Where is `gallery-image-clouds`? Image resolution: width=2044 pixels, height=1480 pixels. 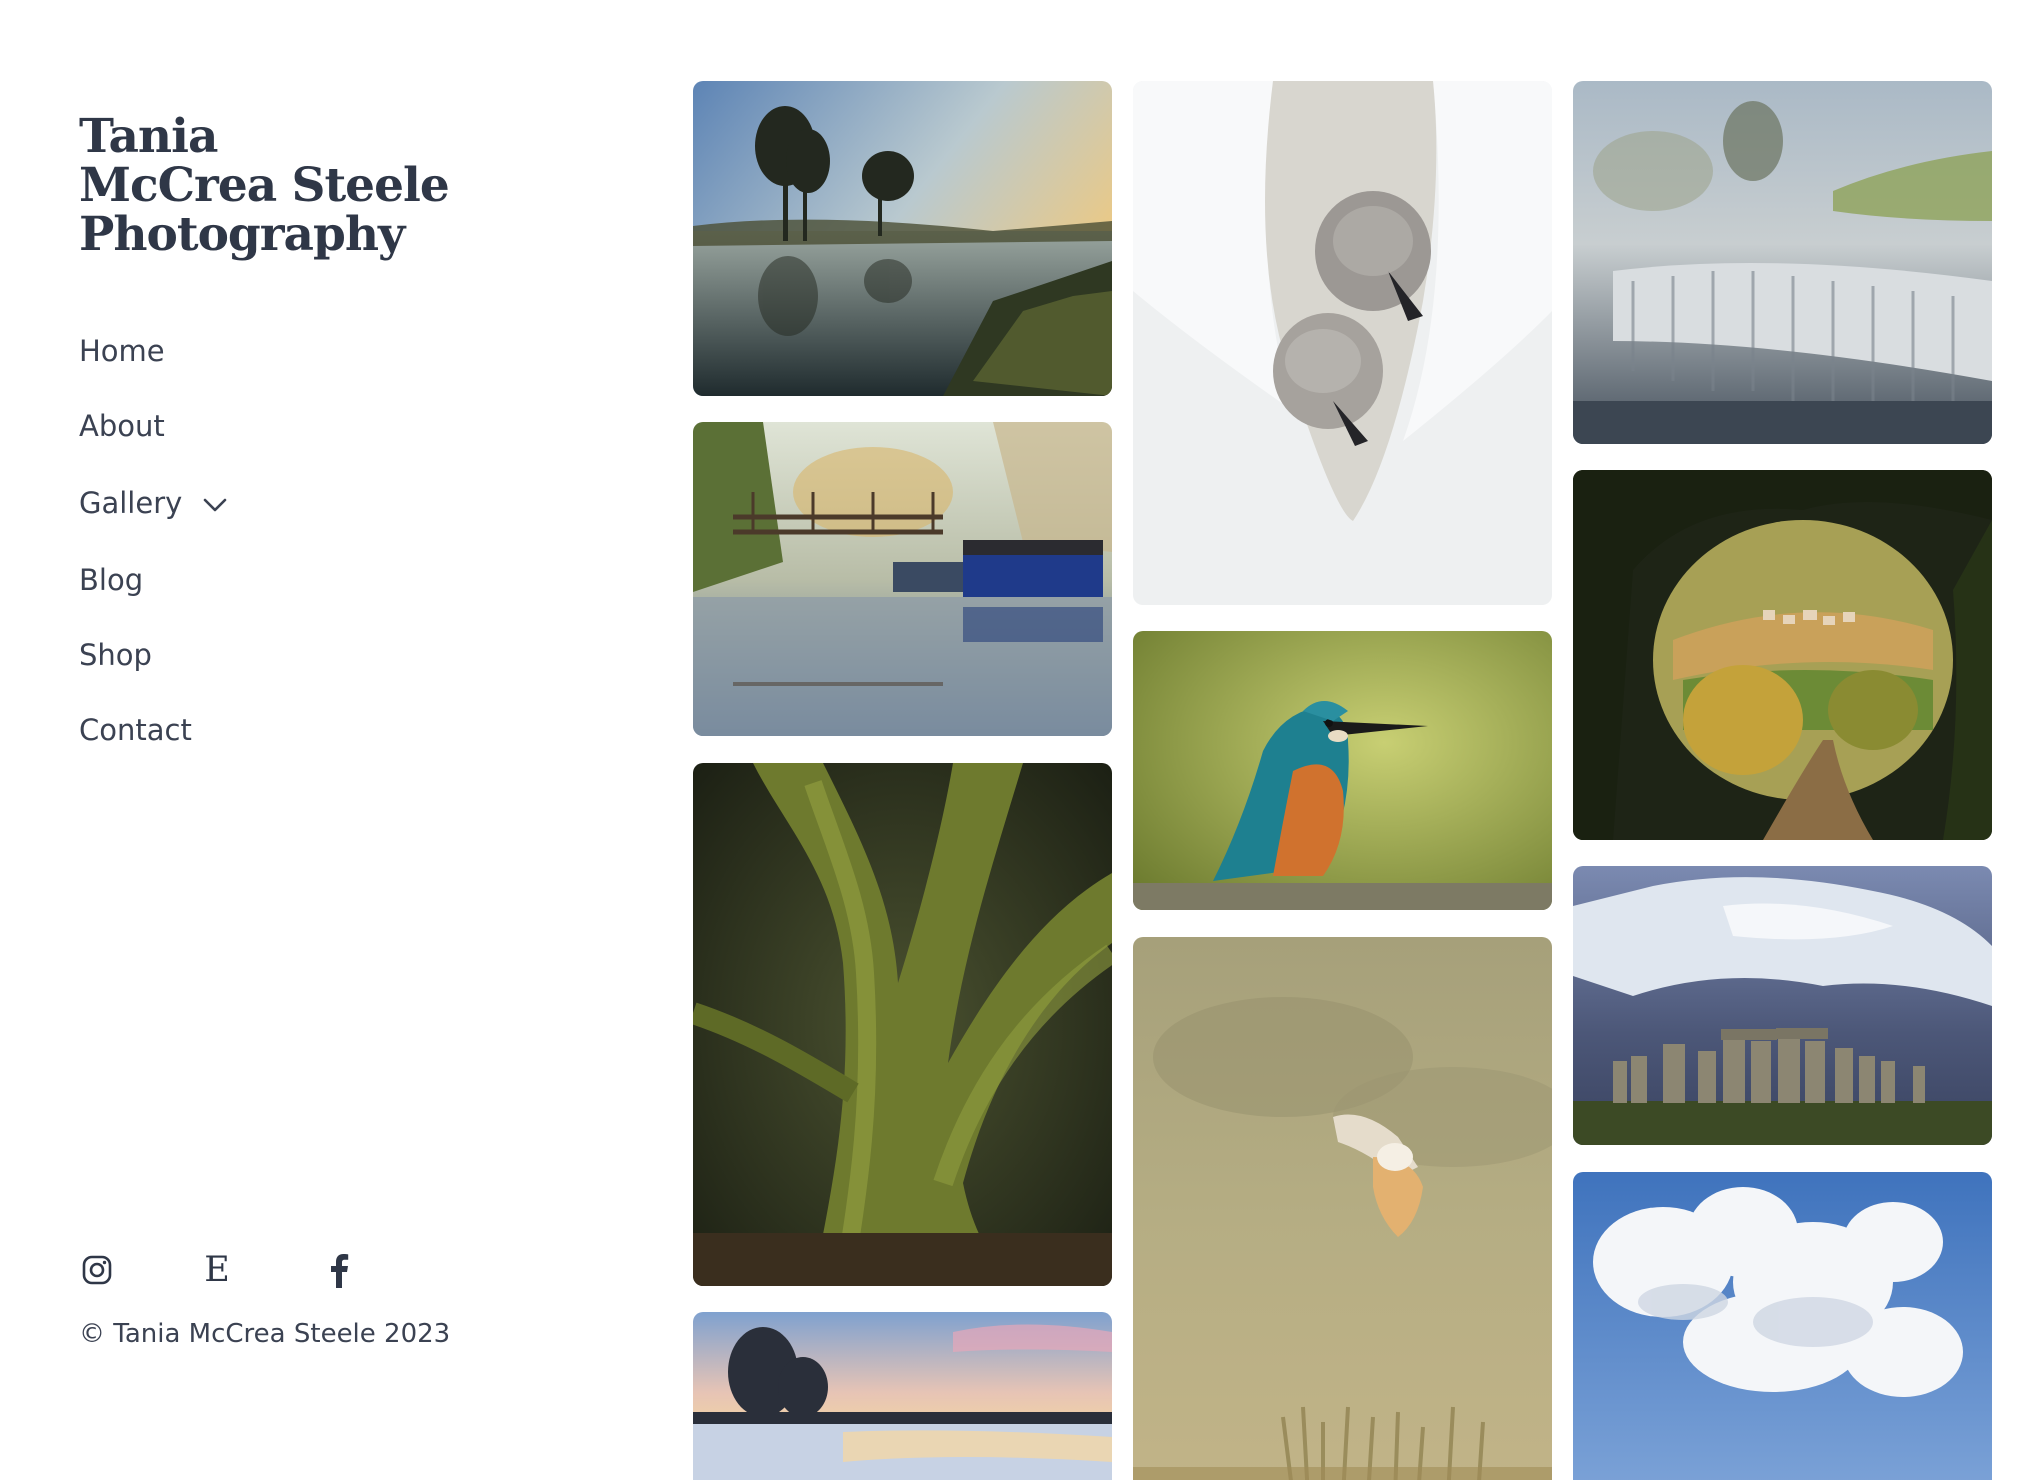
gallery-image-clouds is located at coordinates (1782, 1326).